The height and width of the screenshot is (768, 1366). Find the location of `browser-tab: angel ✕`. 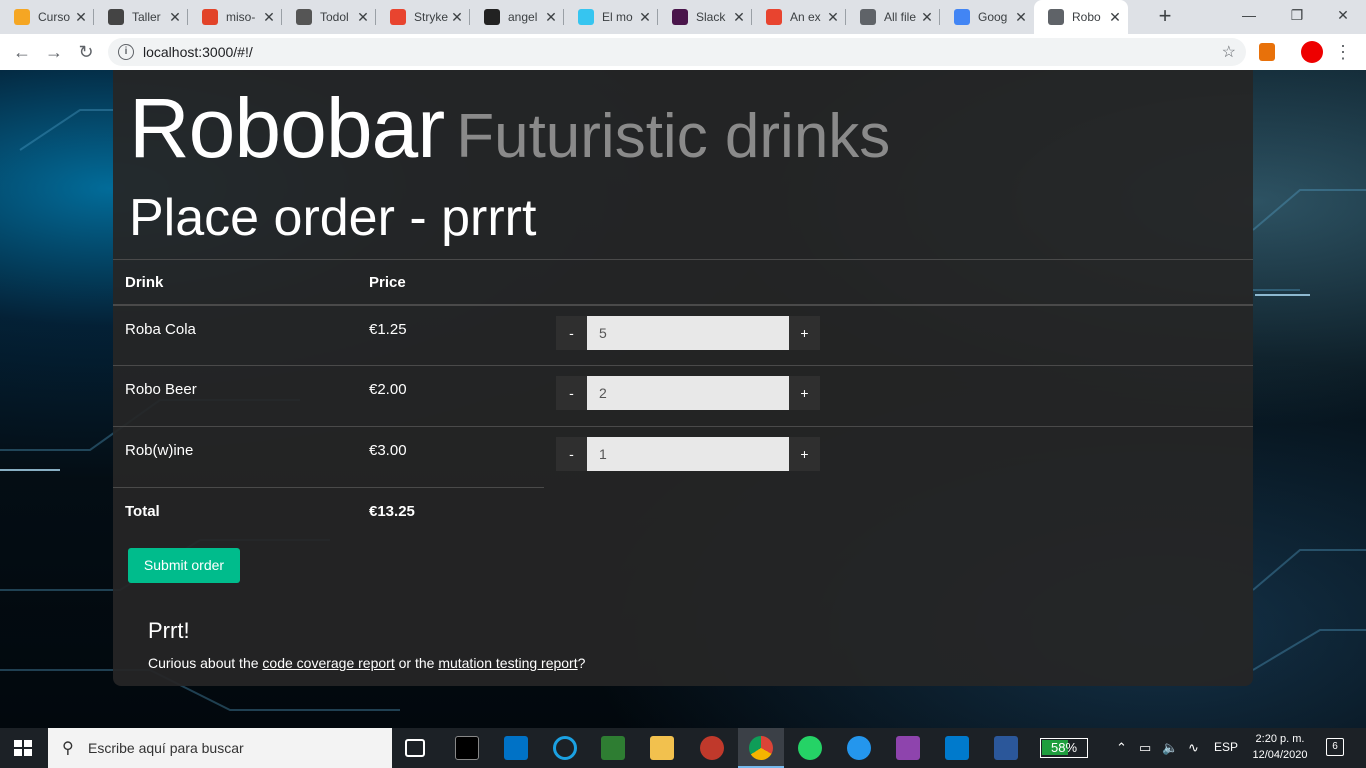

browser-tab: angel ✕ is located at coordinates (517, 17).